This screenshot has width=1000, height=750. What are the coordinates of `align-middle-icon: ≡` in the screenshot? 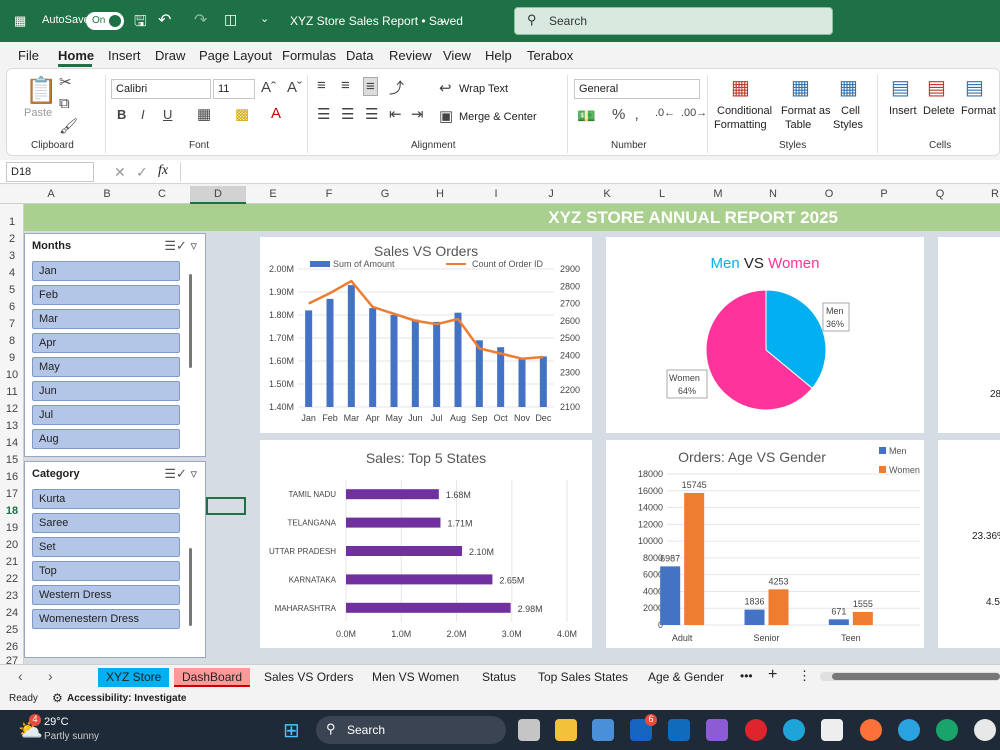 It's located at (345, 85).